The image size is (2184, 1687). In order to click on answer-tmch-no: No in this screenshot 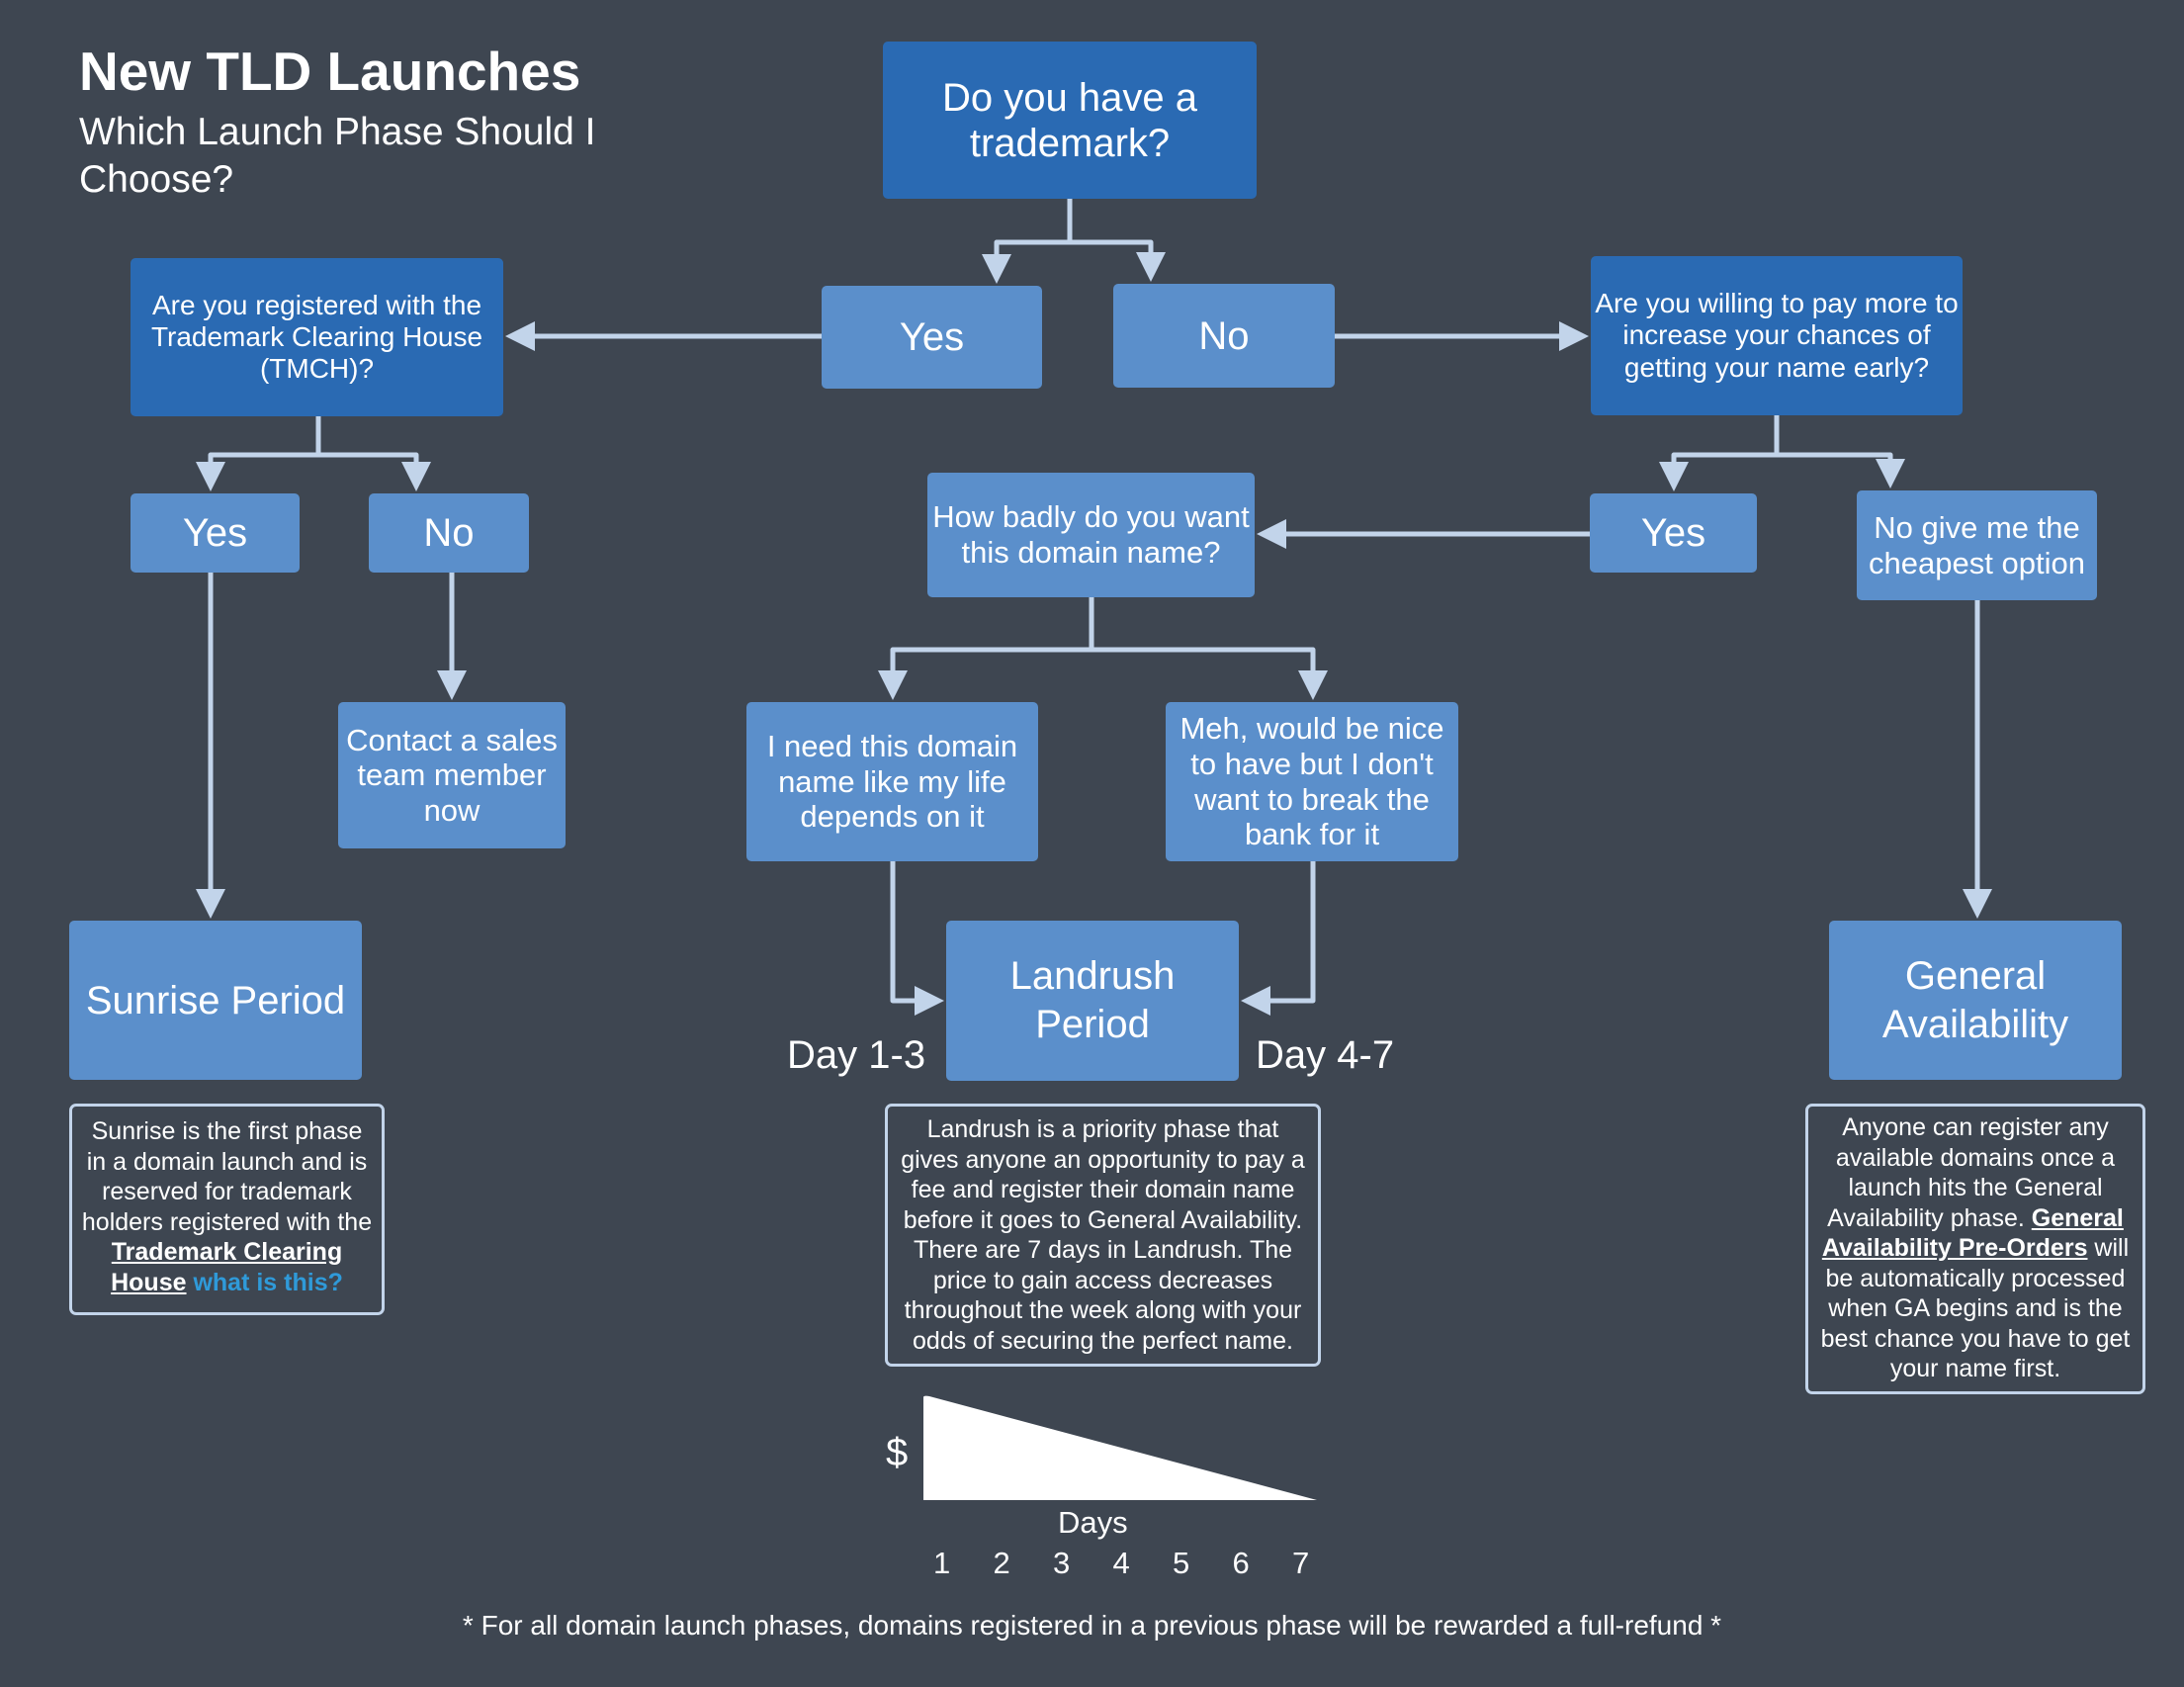, I will do `click(449, 533)`.